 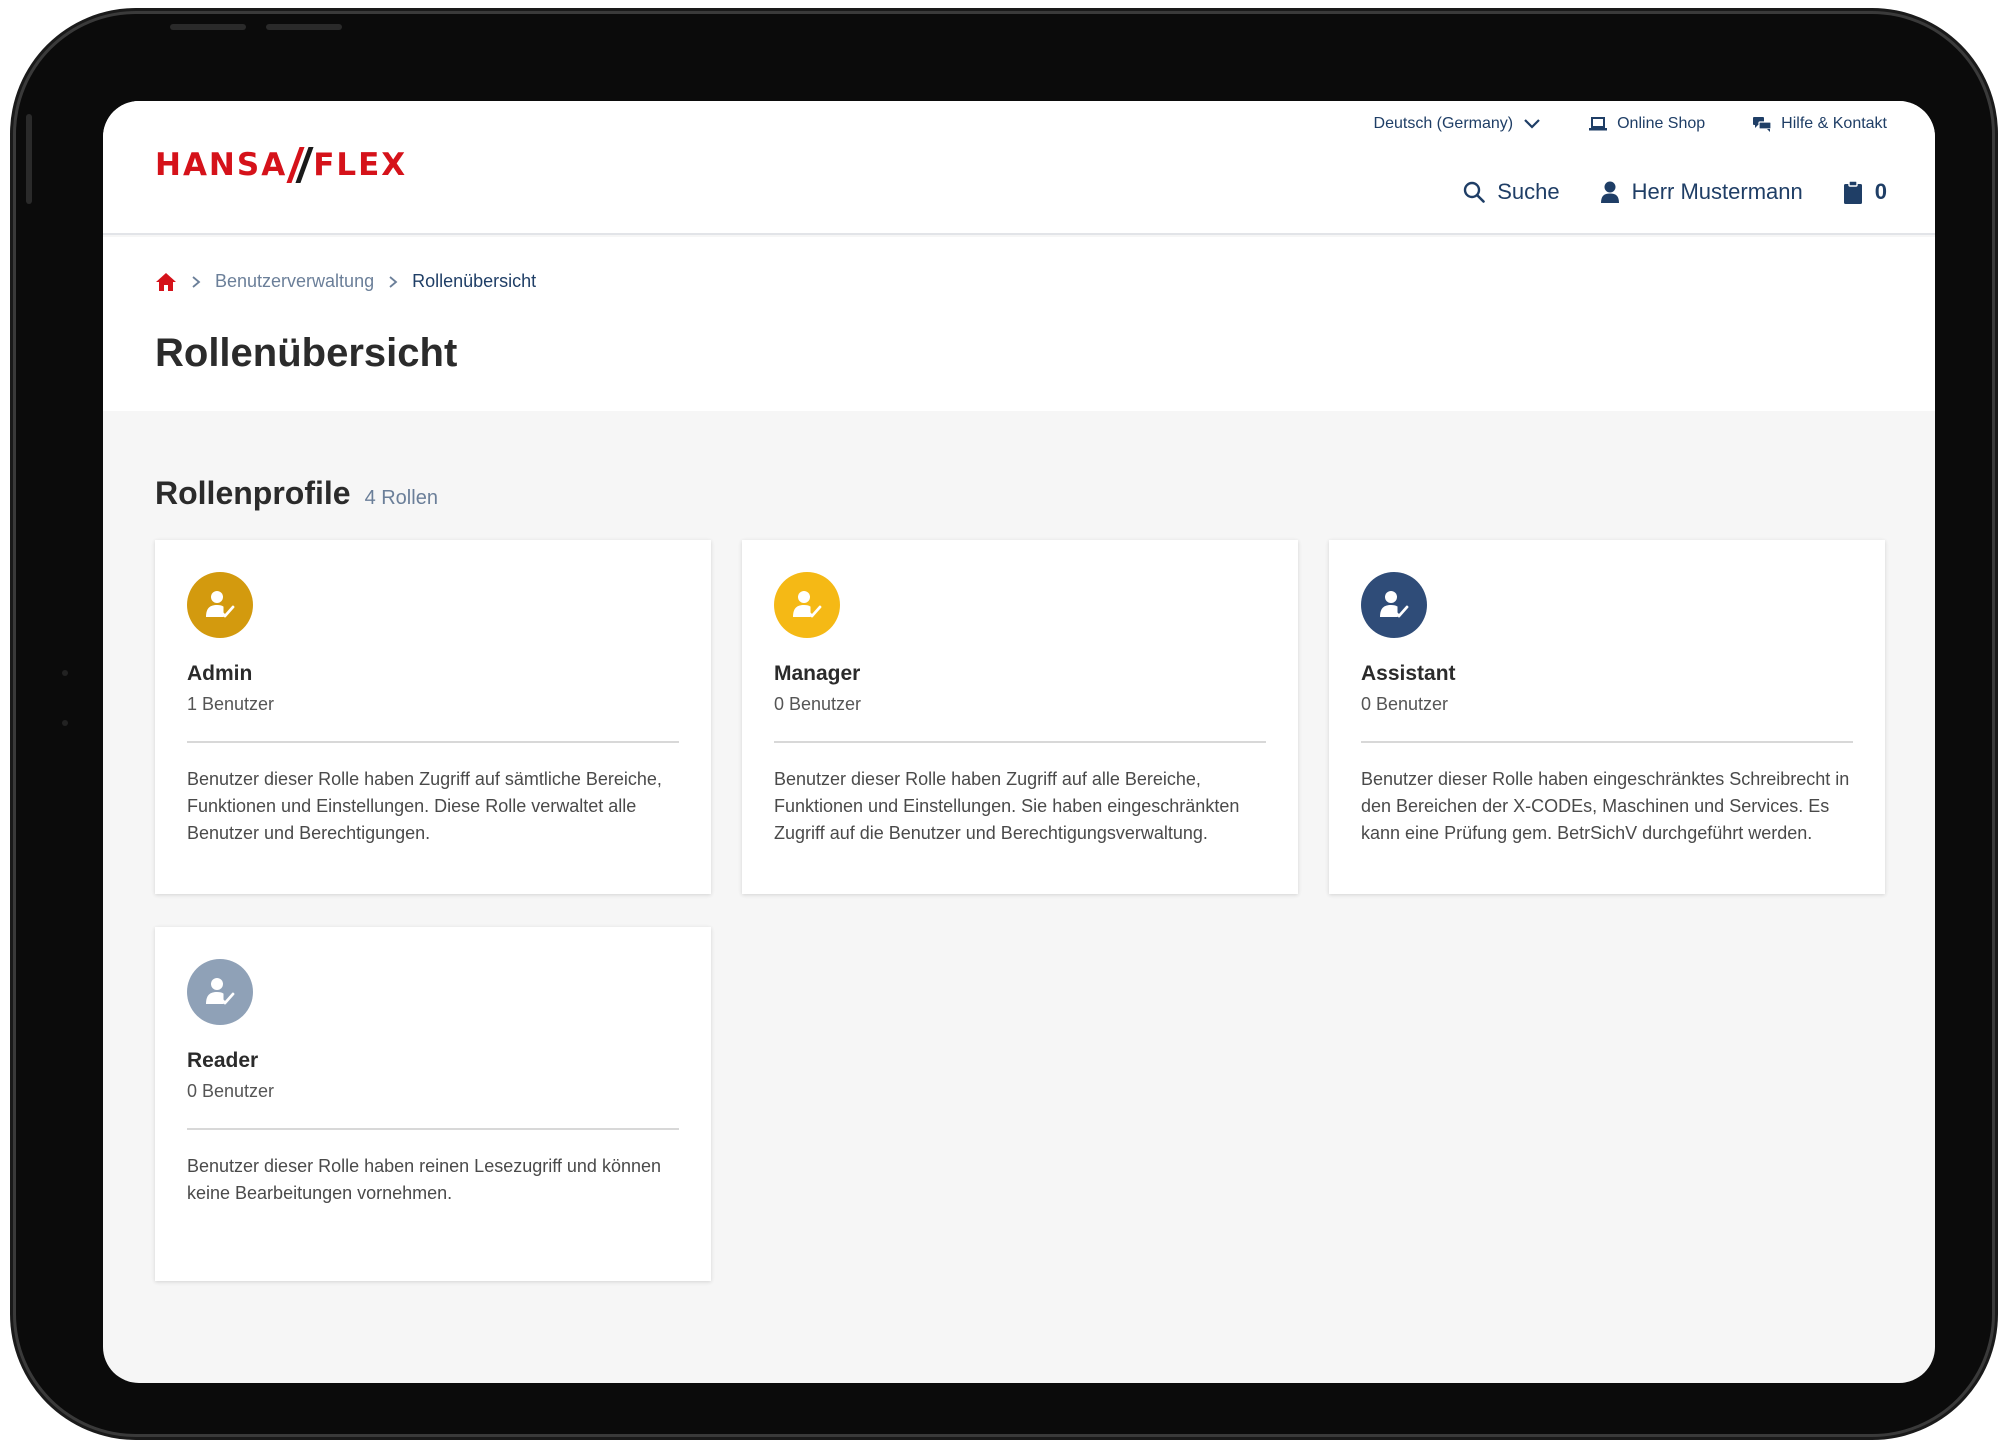 What do you see at coordinates (253, 493) in the screenshot?
I see `section-title: Rollenprofile` at bounding box center [253, 493].